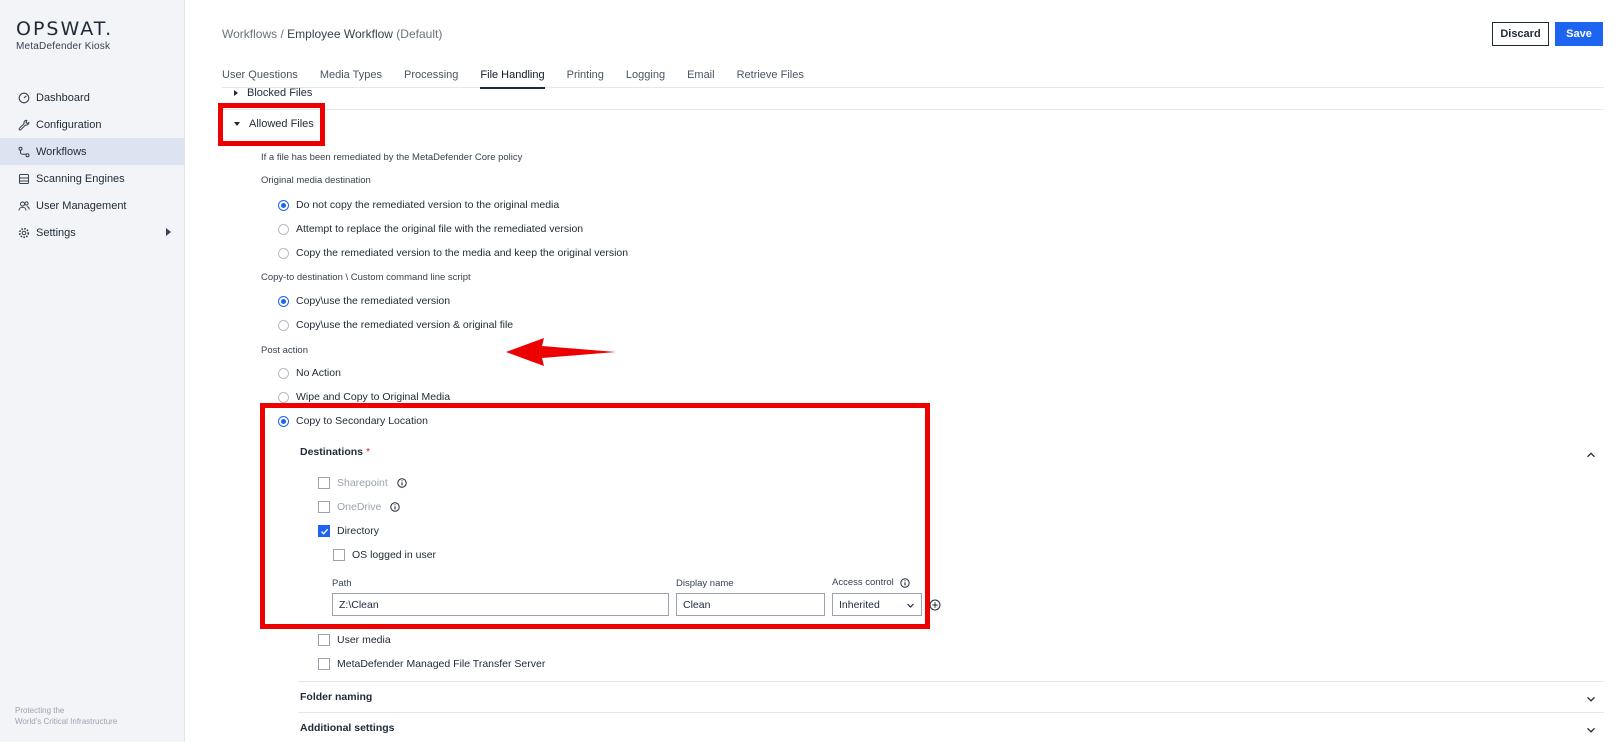 This screenshot has height=742, width=1624. I want to click on tab-file-handling: File Handling, so click(512, 75).